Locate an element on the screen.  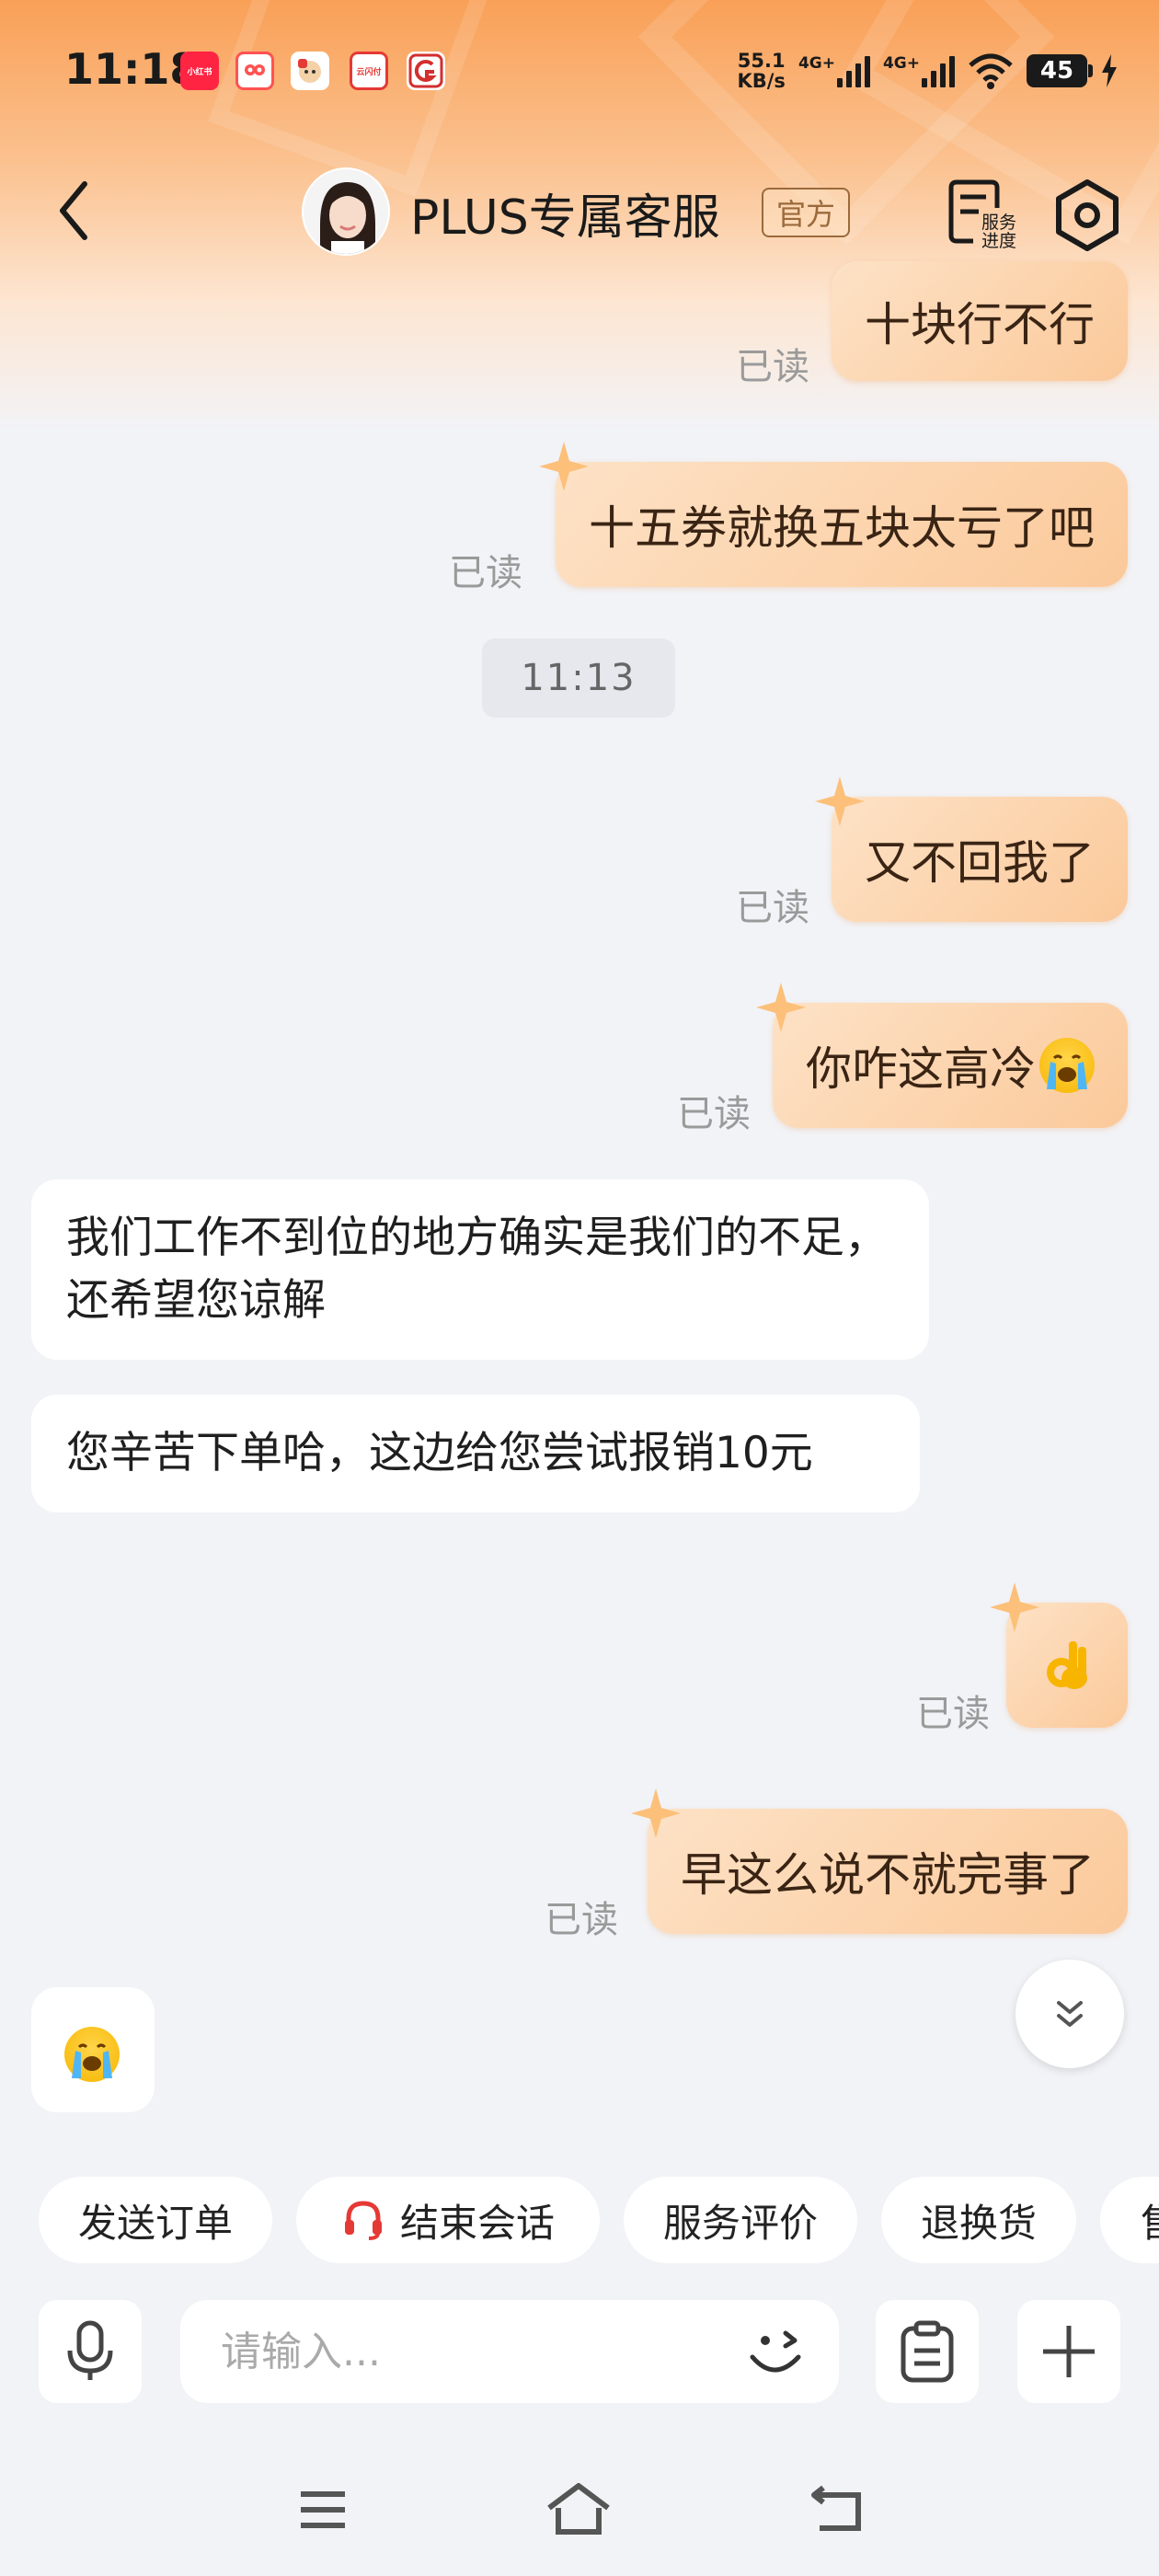
plus-icon is located at coordinates (1069, 2351).